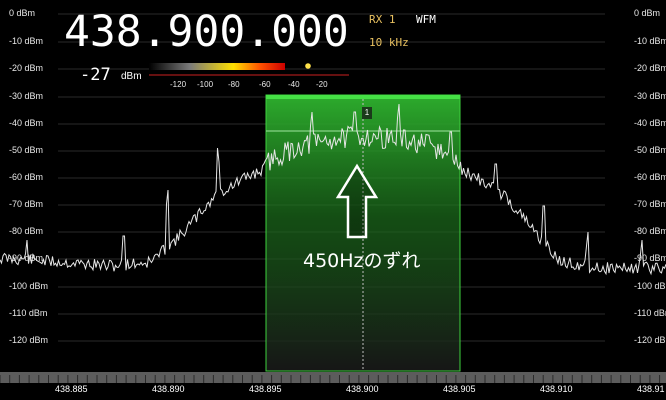 This screenshot has width=666, height=400. Describe the element at coordinates (26, 231) in the screenshot. I see `db-scale-left-label: -80 dBm` at that location.